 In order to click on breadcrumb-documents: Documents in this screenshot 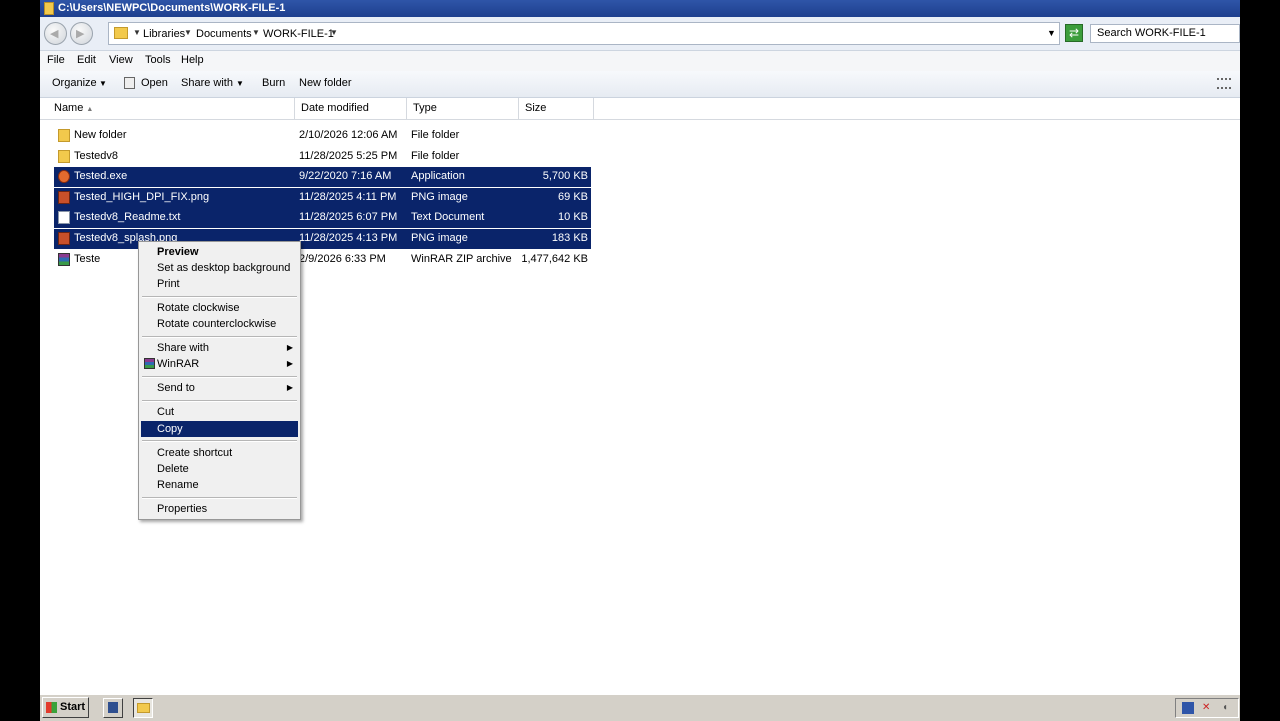, I will do `click(224, 34)`.